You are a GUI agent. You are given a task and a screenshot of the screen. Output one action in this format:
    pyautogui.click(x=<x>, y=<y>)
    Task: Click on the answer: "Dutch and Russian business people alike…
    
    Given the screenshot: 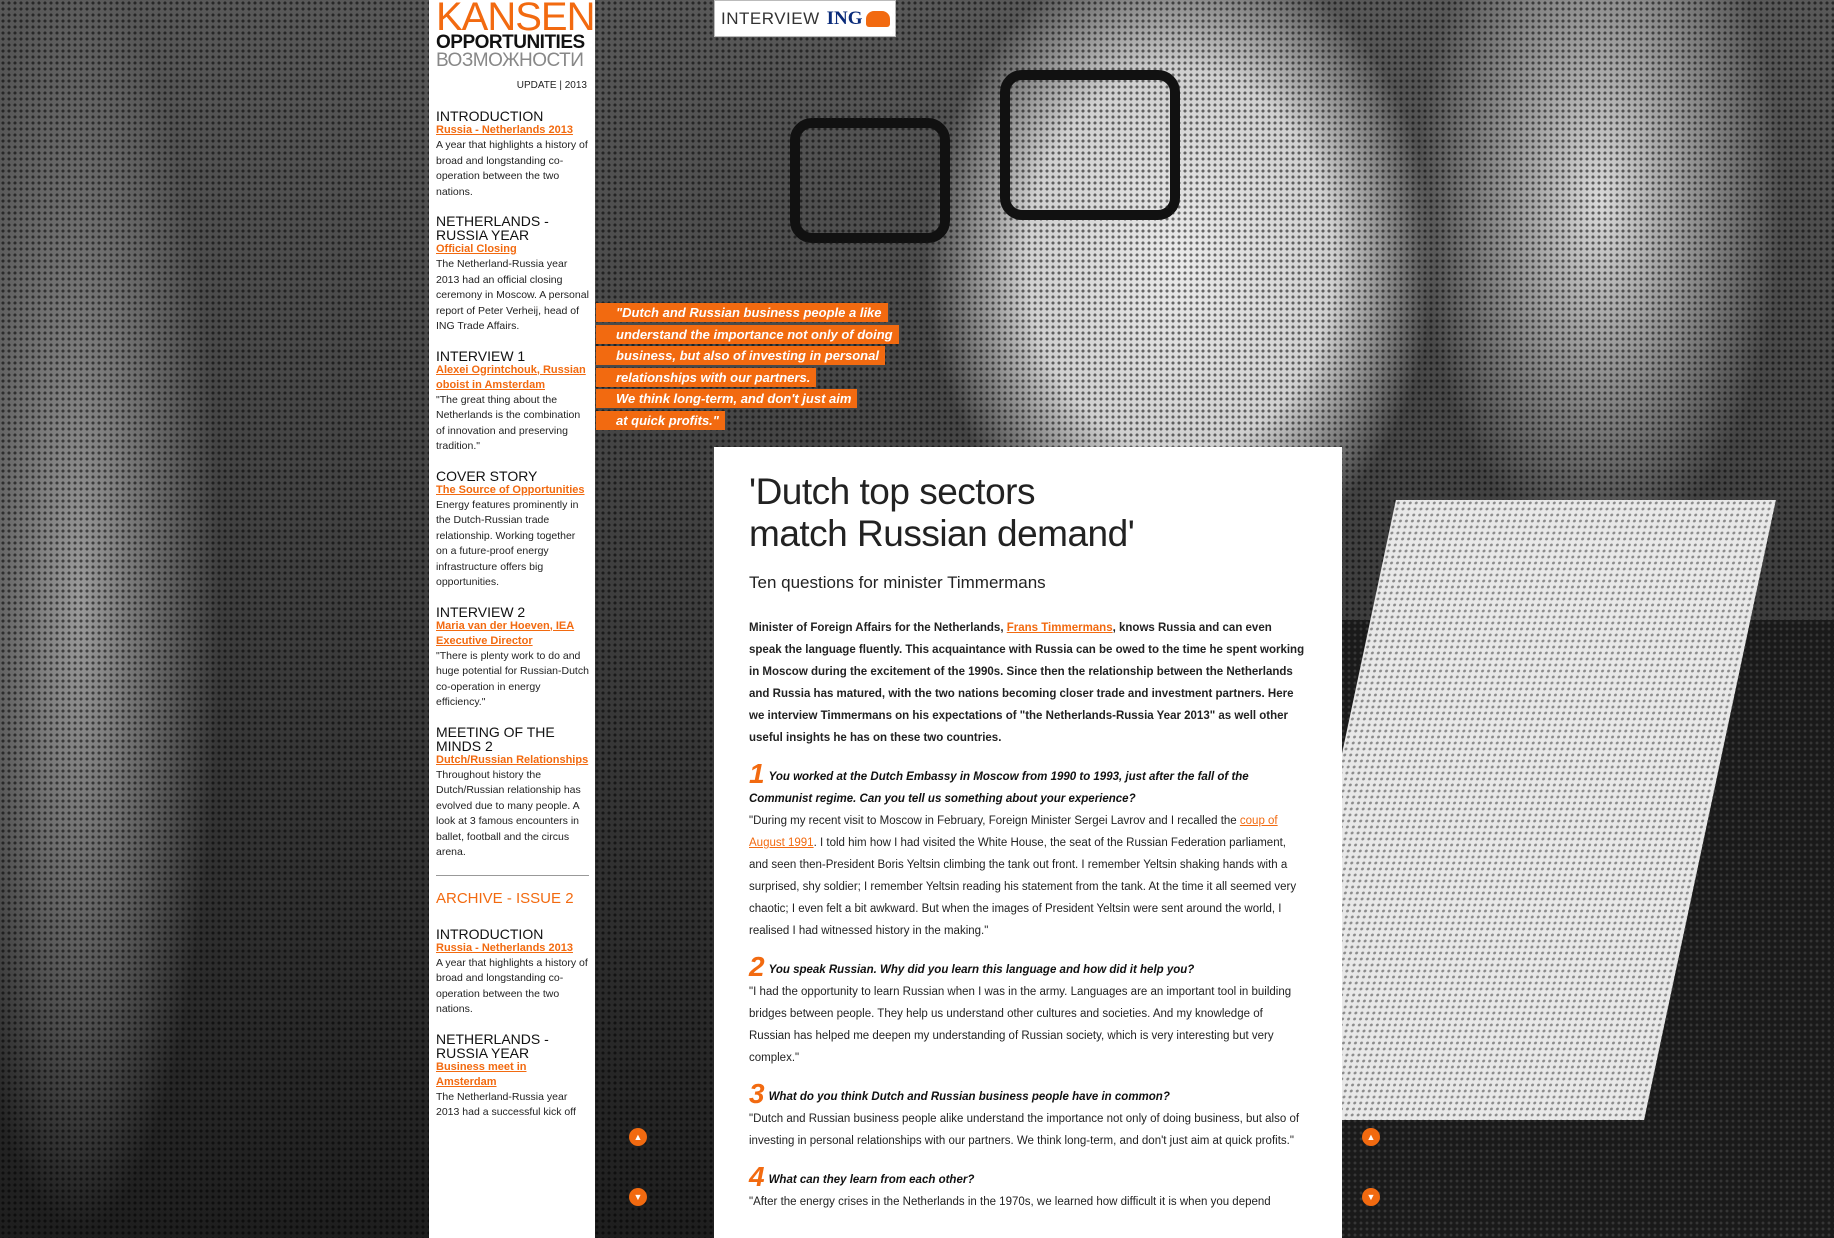 What is the action you would take?
    pyautogui.click(x=1028, y=1130)
    